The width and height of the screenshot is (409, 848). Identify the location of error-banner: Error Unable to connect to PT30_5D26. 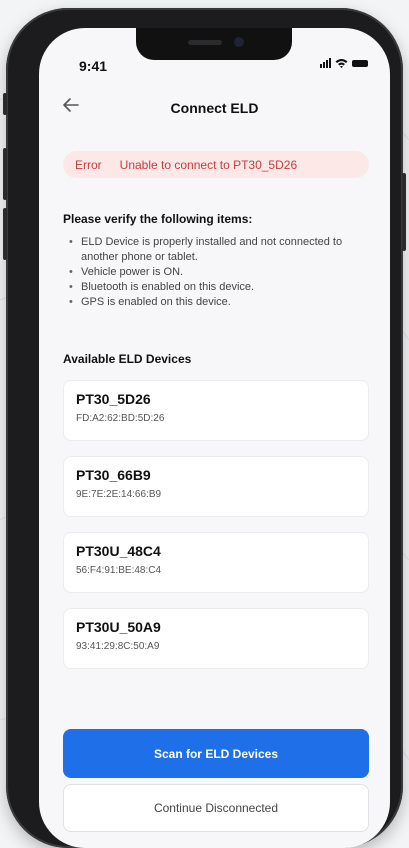
(216, 164).